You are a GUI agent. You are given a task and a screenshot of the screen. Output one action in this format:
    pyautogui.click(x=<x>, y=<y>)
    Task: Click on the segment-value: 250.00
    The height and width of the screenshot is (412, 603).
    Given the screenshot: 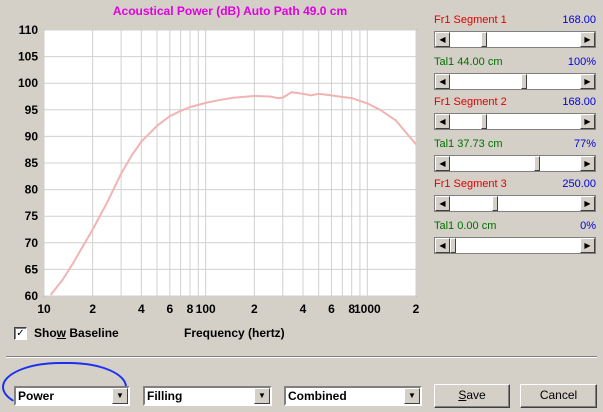 What is the action you would take?
    pyautogui.click(x=579, y=184)
    